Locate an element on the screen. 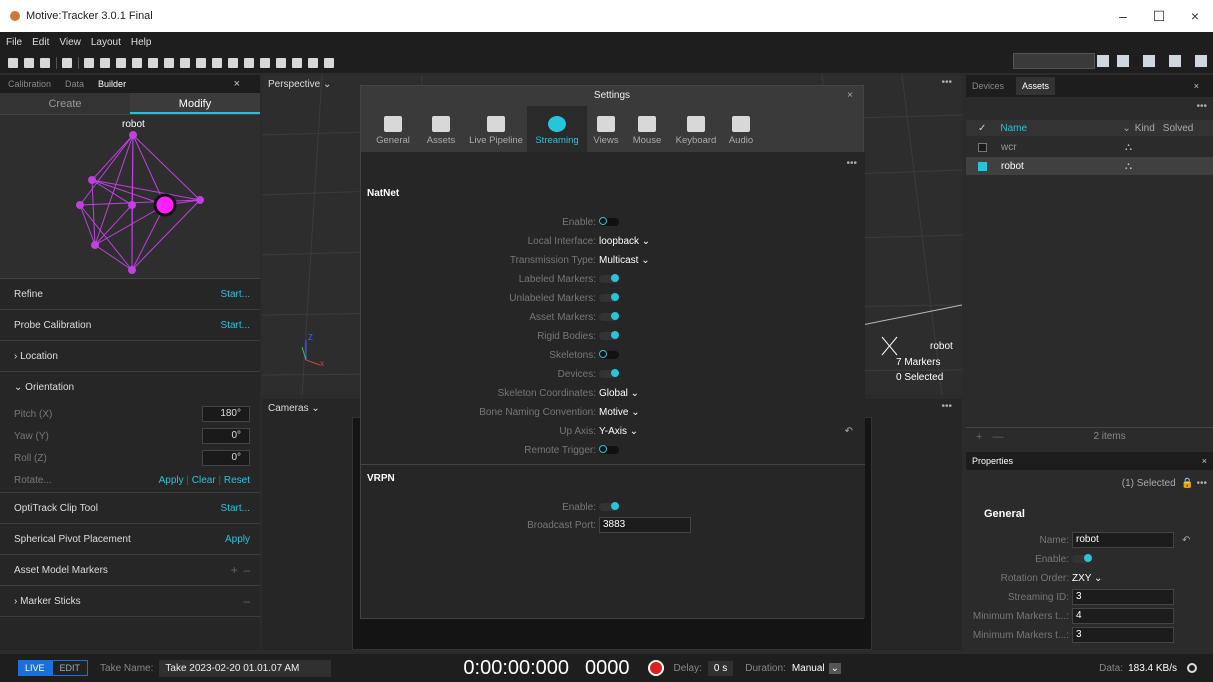 The width and height of the screenshot is (1213, 682). orientation-row: ⌄ Orientation is located at coordinates (130, 387).